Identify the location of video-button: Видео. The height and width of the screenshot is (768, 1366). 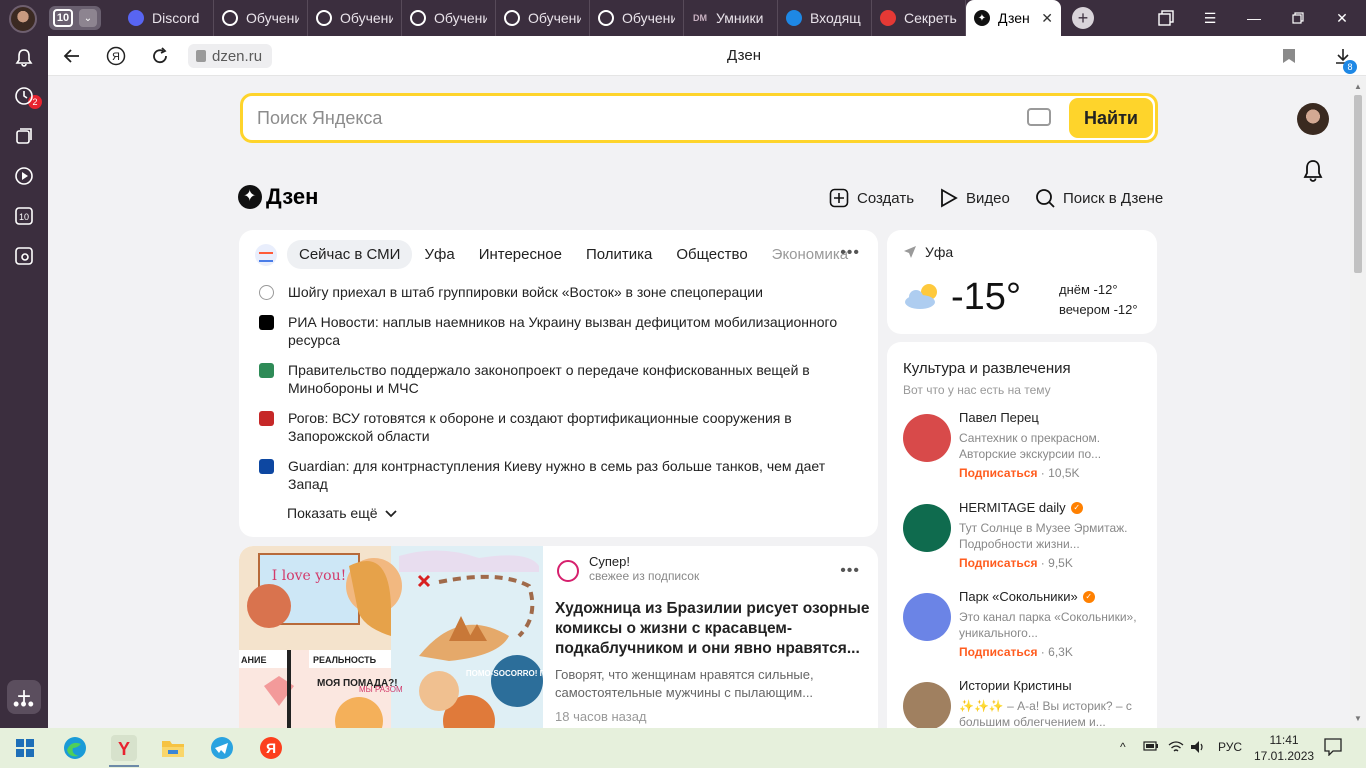
(975, 198).